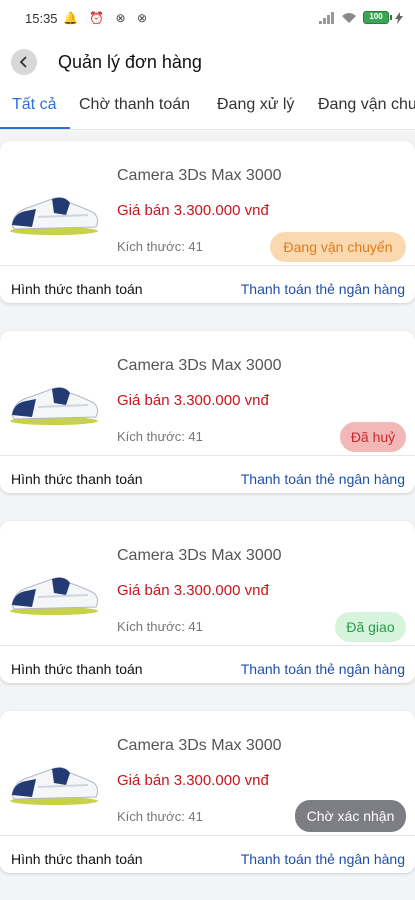 The height and width of the screenshot is (900, 415). I want to click on back-button, so click(24, 62).